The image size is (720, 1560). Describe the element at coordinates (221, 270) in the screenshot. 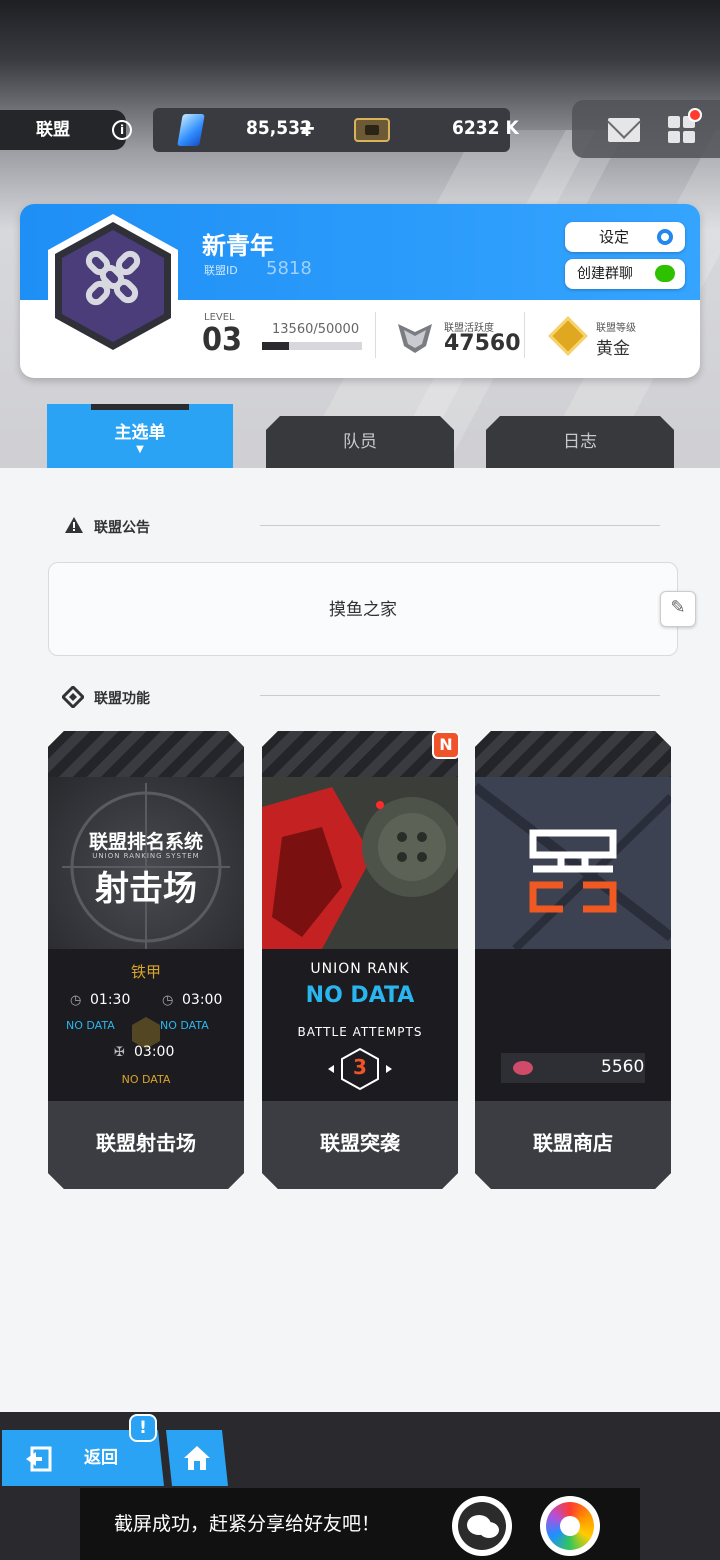

I see `union-id-label: 联盟ID` at that location.